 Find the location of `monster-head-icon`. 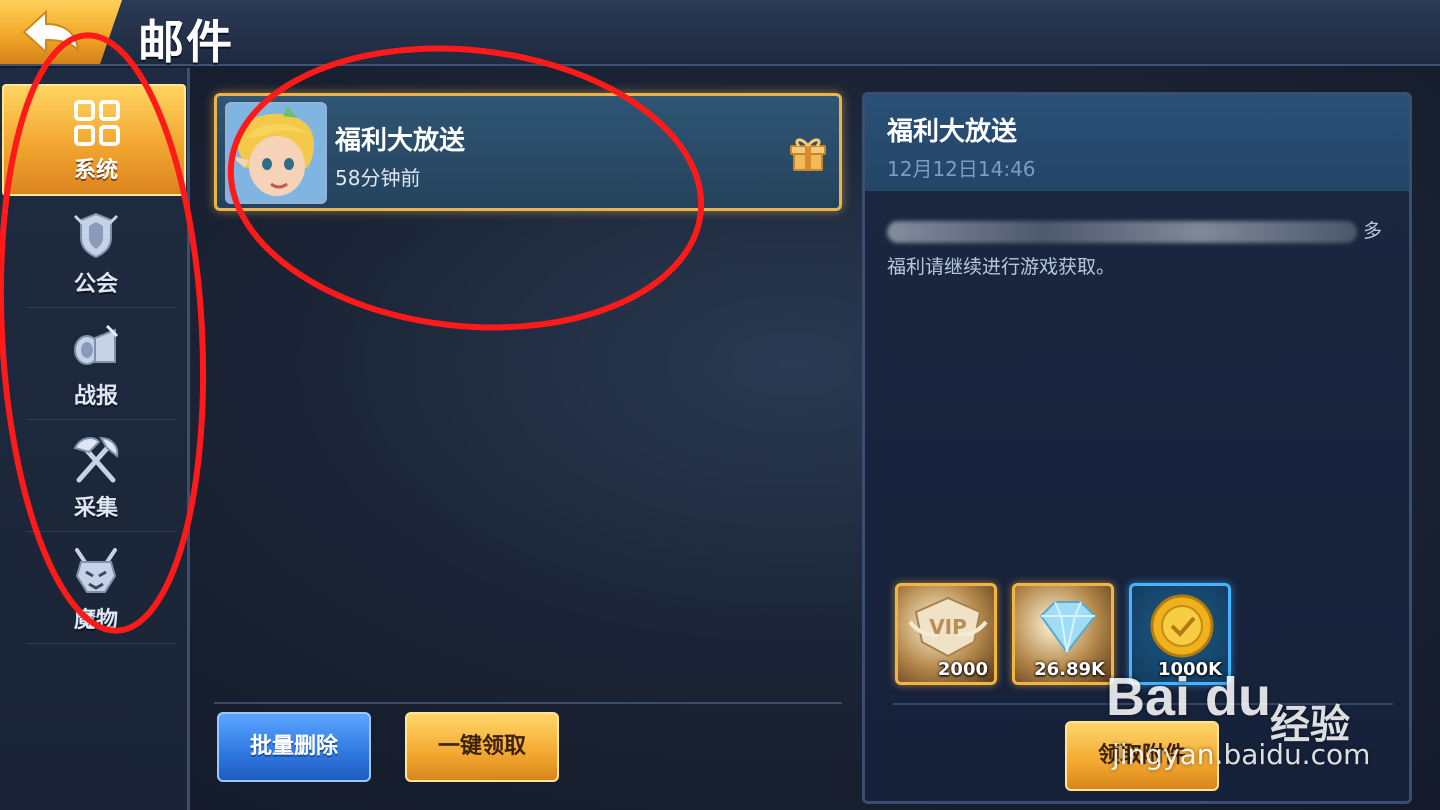

monster-head-icon is located at coordinates (96, 570).